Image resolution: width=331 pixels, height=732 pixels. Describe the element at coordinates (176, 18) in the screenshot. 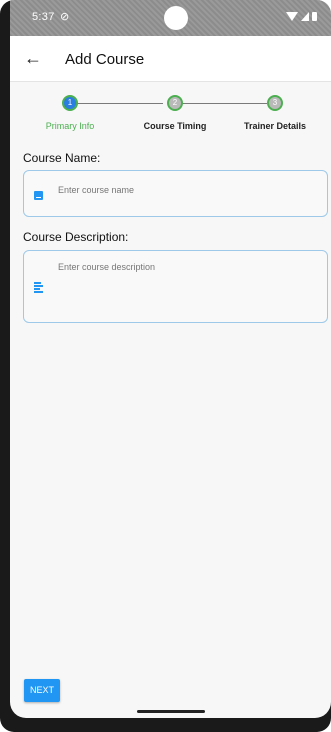

I see `camera-cutout` at that location.